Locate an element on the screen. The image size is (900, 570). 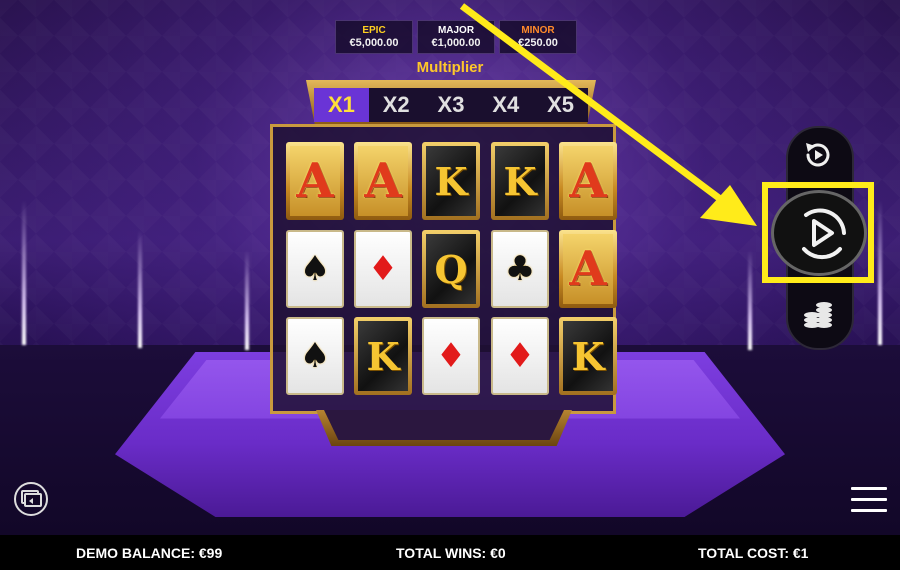
total-wins: TOTAL WINS: €0 is located at coordinates (451, 553).